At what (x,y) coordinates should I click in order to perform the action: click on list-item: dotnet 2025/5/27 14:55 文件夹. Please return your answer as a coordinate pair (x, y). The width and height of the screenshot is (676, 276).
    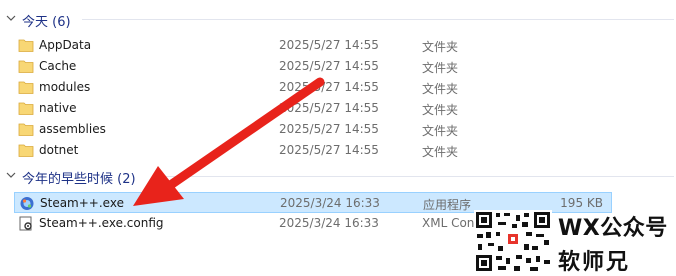
    Looking at the image, I should click on (313, 150).